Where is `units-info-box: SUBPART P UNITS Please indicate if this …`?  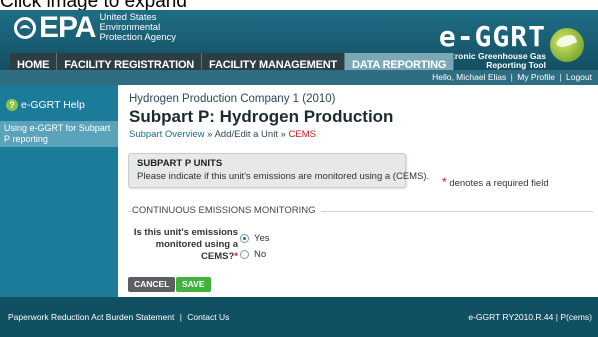
units-info-box: SUBPART P UNITS Please indicate if this … is located at coordinates (279, 170).